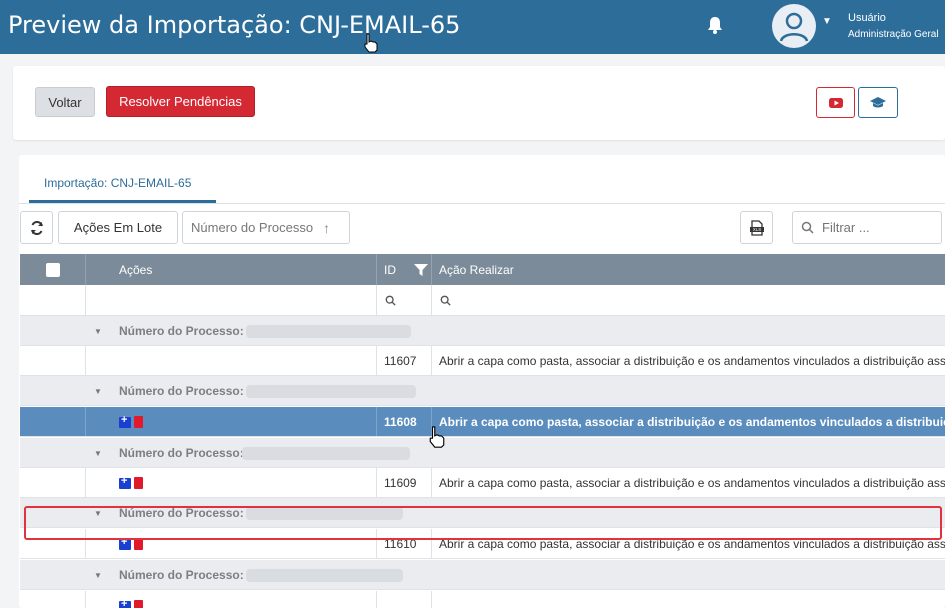 This screenshot has height=608, width=945. I want to click on filter-icon, so click(421, 270).